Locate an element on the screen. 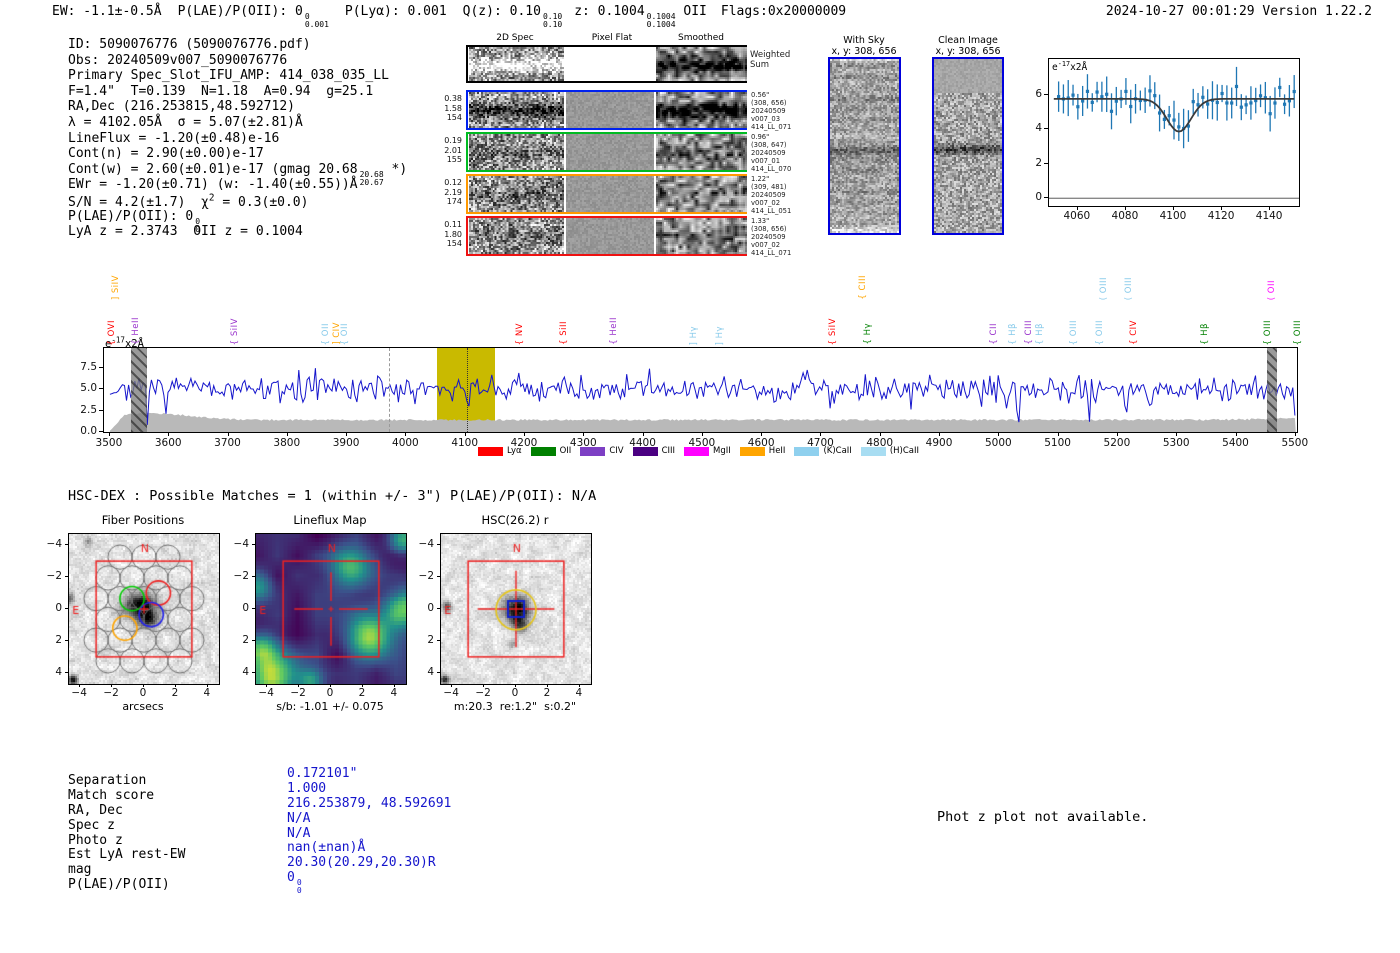 The image size is (1400, 953). line-annotation: { CII is located at coordinates (994, 334).